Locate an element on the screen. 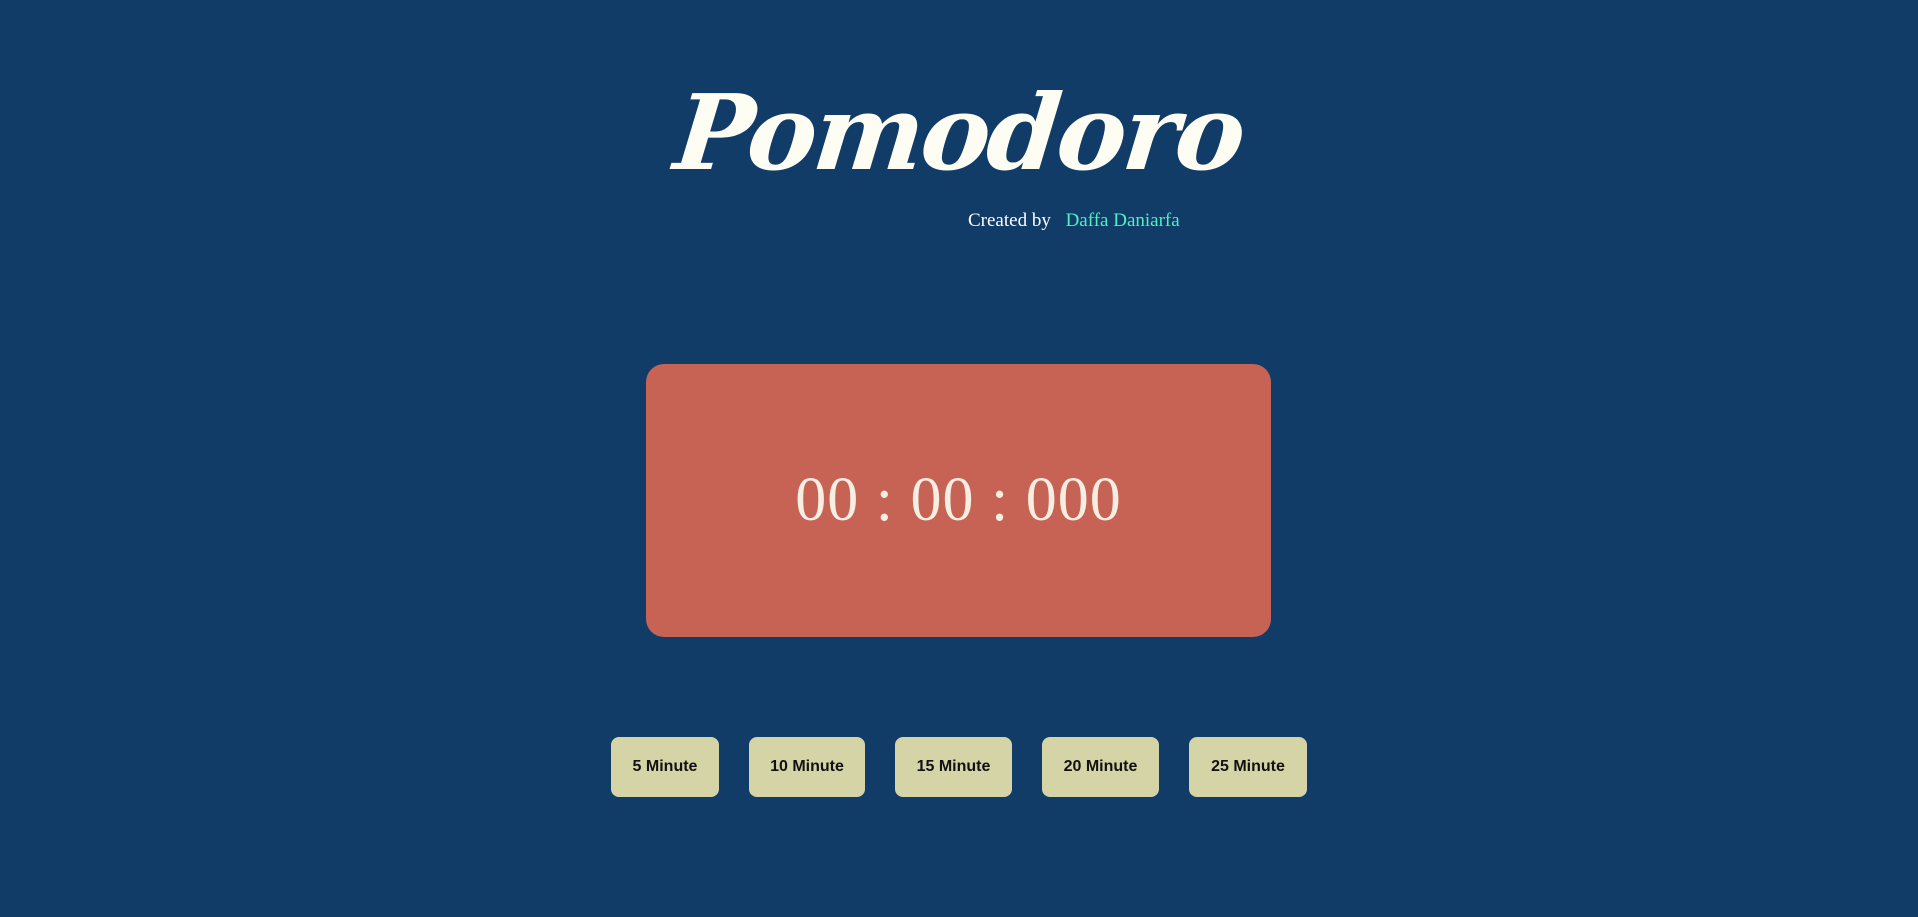  preset-10-minute-button: 10 Minute is located at coordinates (807, 767).